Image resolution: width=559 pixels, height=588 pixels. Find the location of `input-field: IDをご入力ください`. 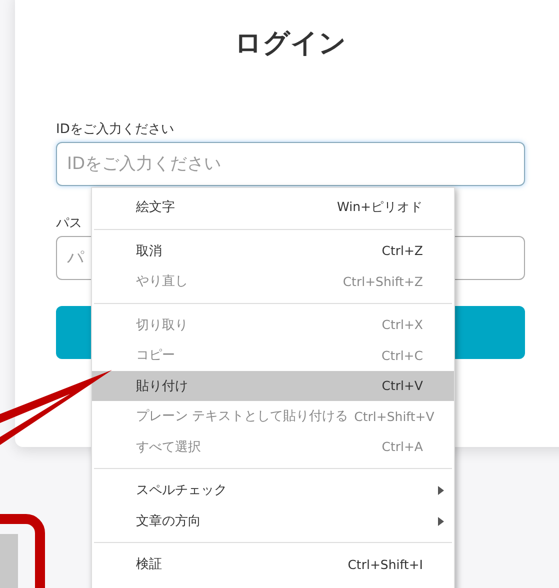

input-field: IDをご入力ください is located at coordinates (290, 164).